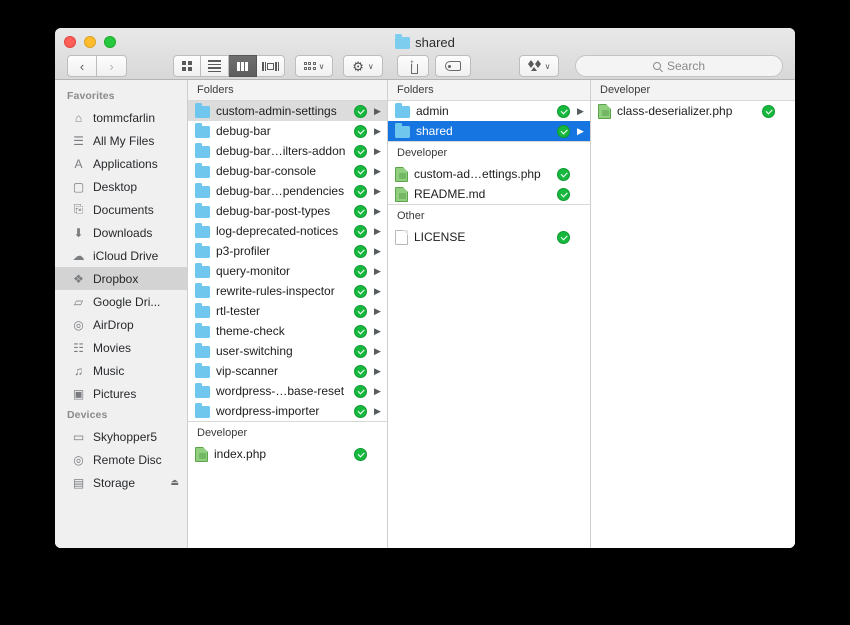 This screenshot has height=625, width=850. Describe the element at coordinates (287, 351) in the screenshot. I see `list-item: user-switching ▶` at that location.